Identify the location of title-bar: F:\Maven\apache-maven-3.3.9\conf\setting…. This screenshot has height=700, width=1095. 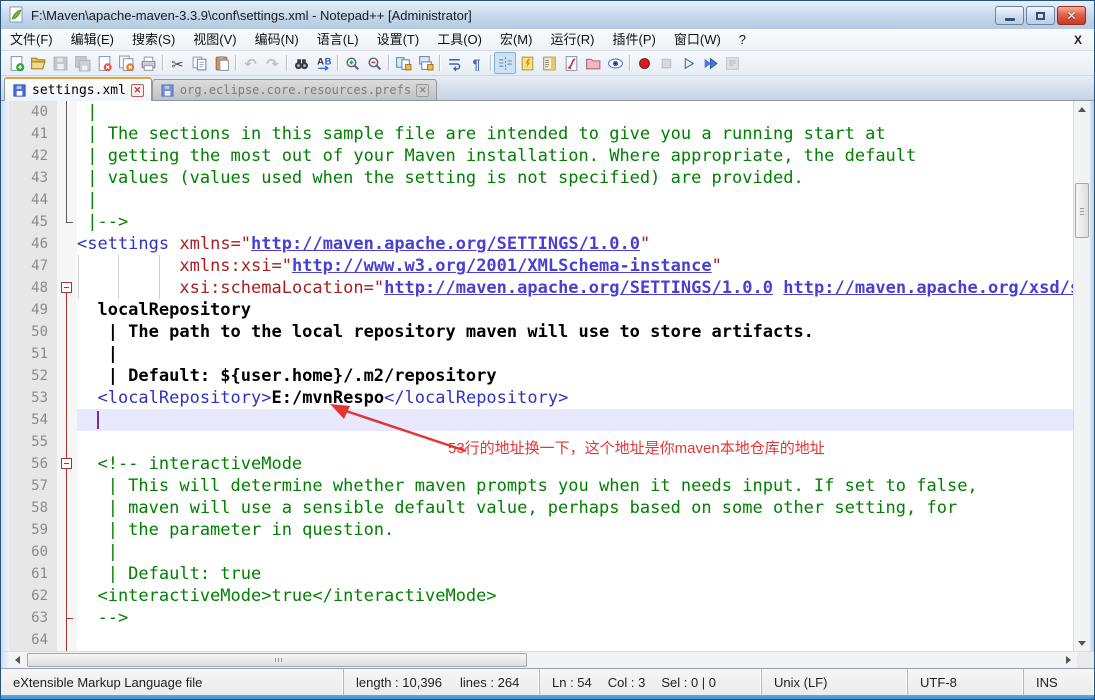
(547, 15).